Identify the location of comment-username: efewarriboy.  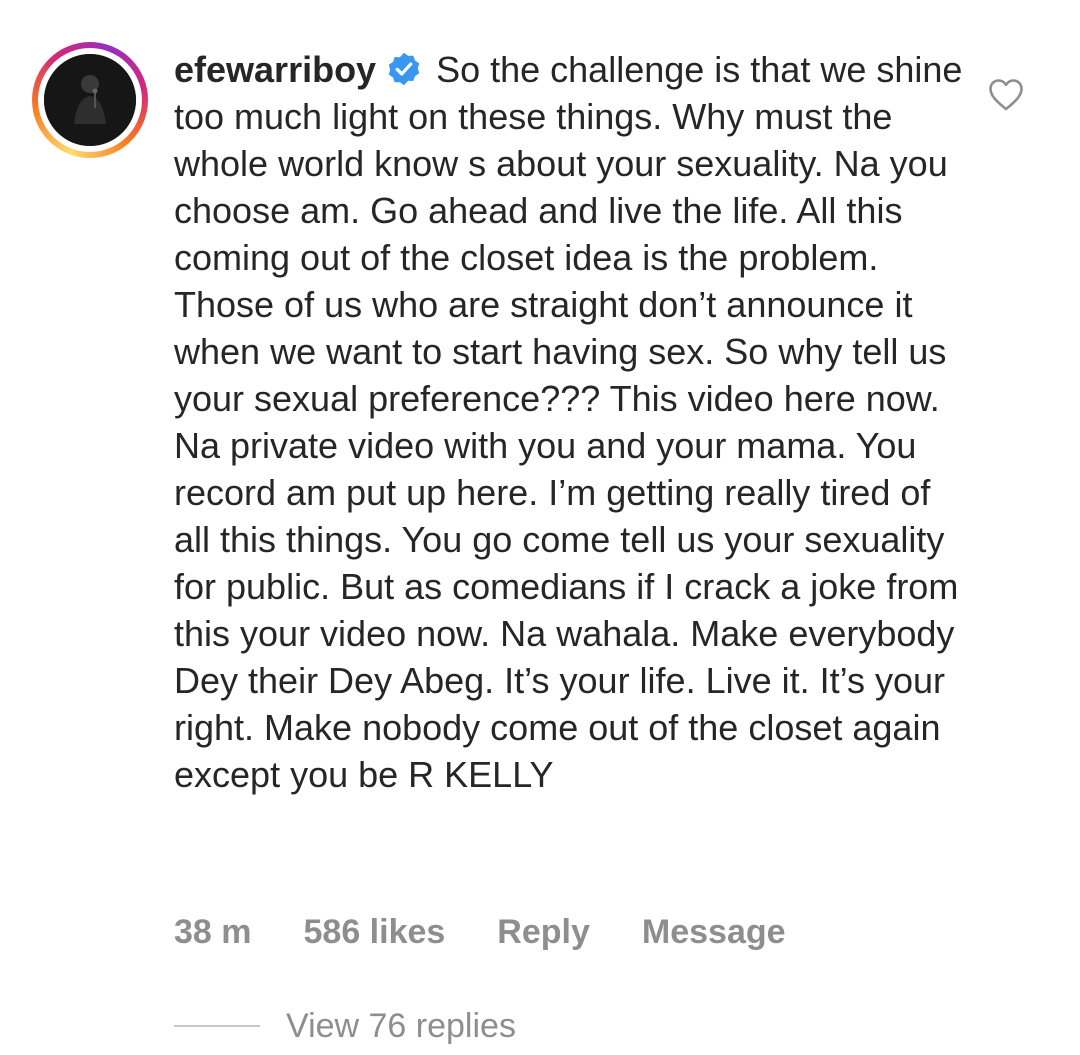
(275, 69).